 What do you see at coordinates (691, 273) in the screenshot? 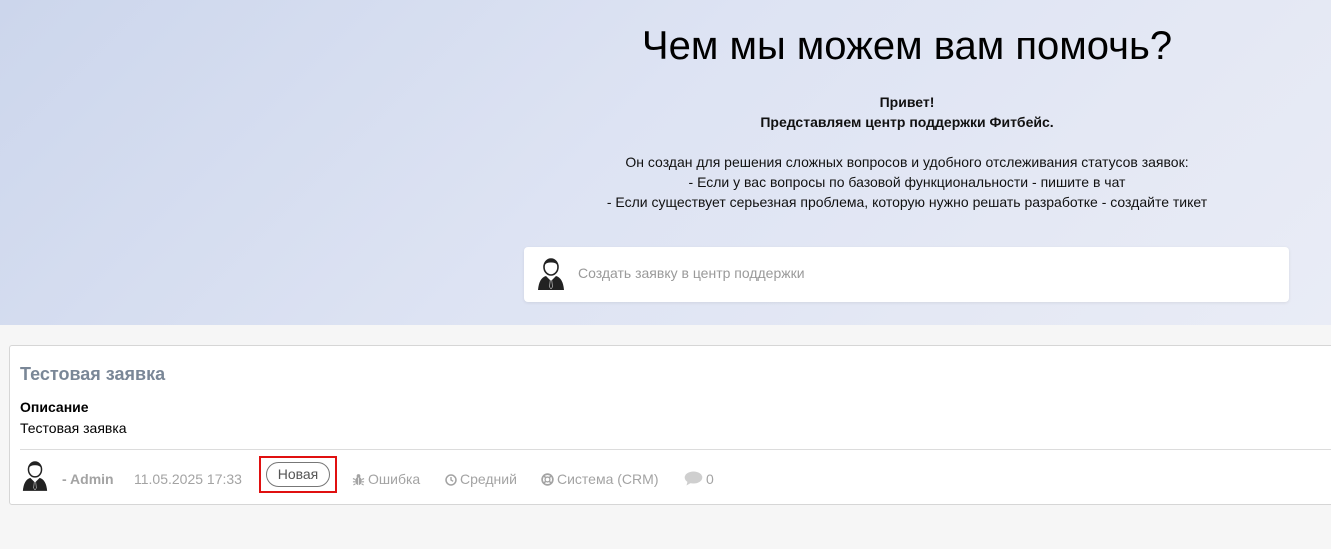
I see `create-ticket-placeholder: Создать заявку в центр поддержки` at bounding box center [691, 273].